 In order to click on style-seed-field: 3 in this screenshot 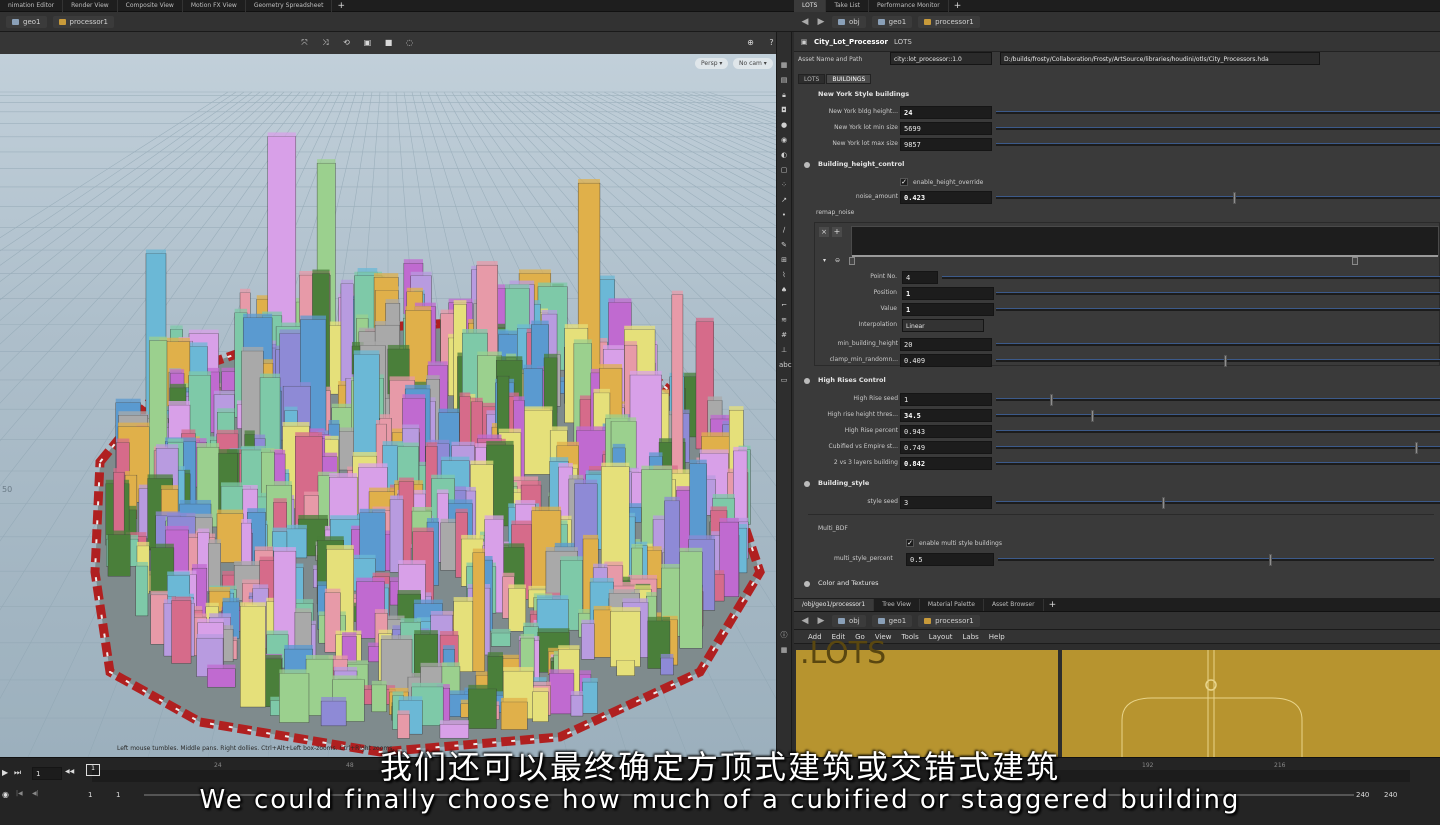, I will do `click(946, 502)`.